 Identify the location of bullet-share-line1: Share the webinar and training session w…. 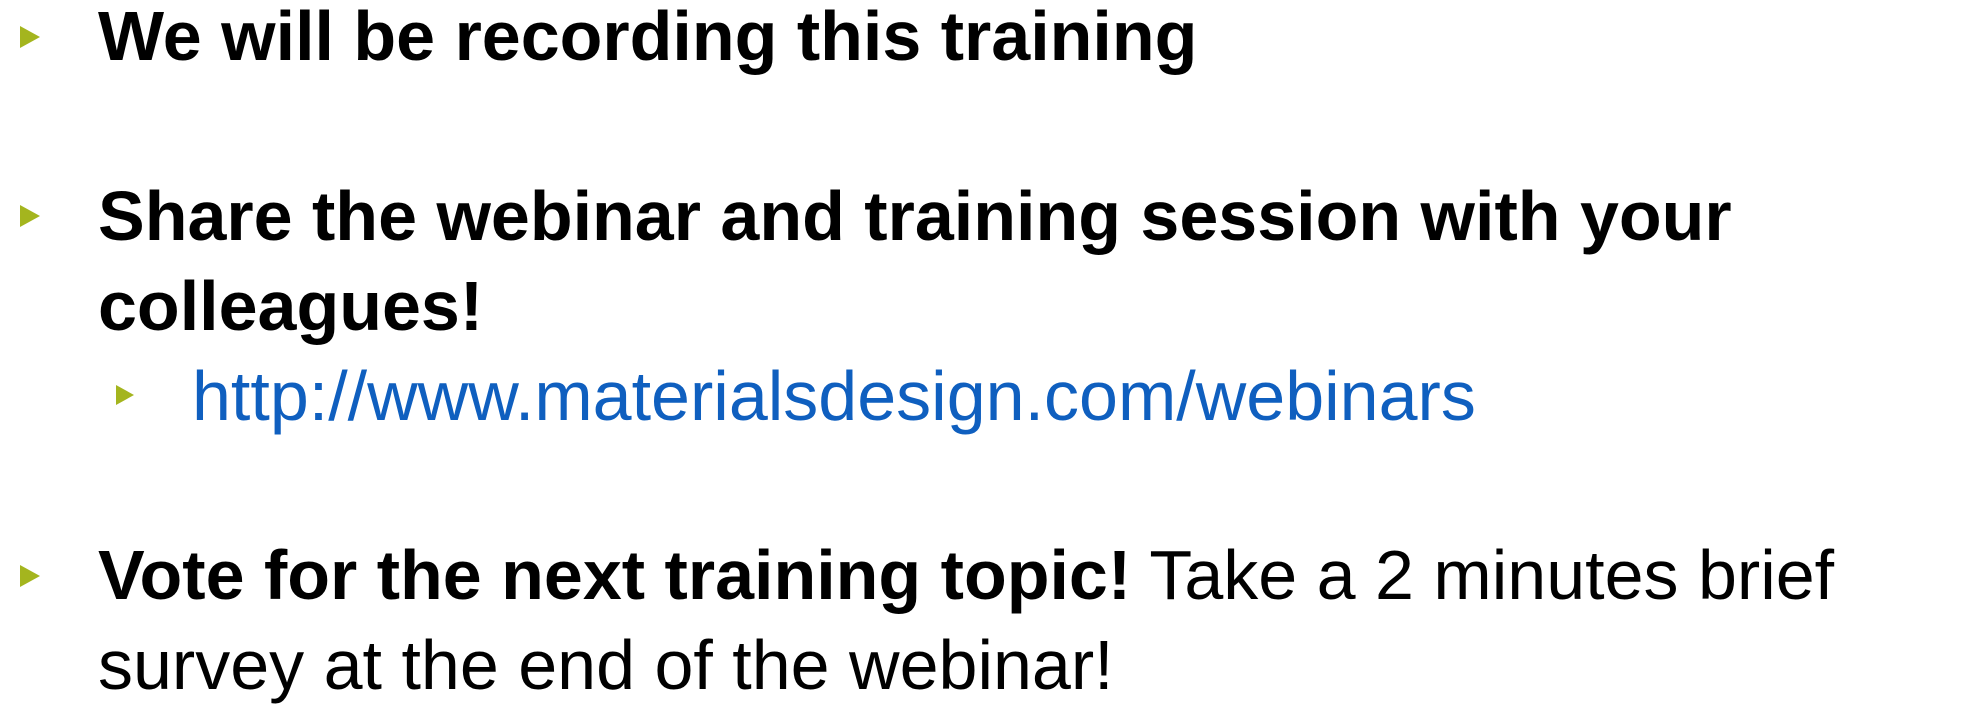
(915, 216).